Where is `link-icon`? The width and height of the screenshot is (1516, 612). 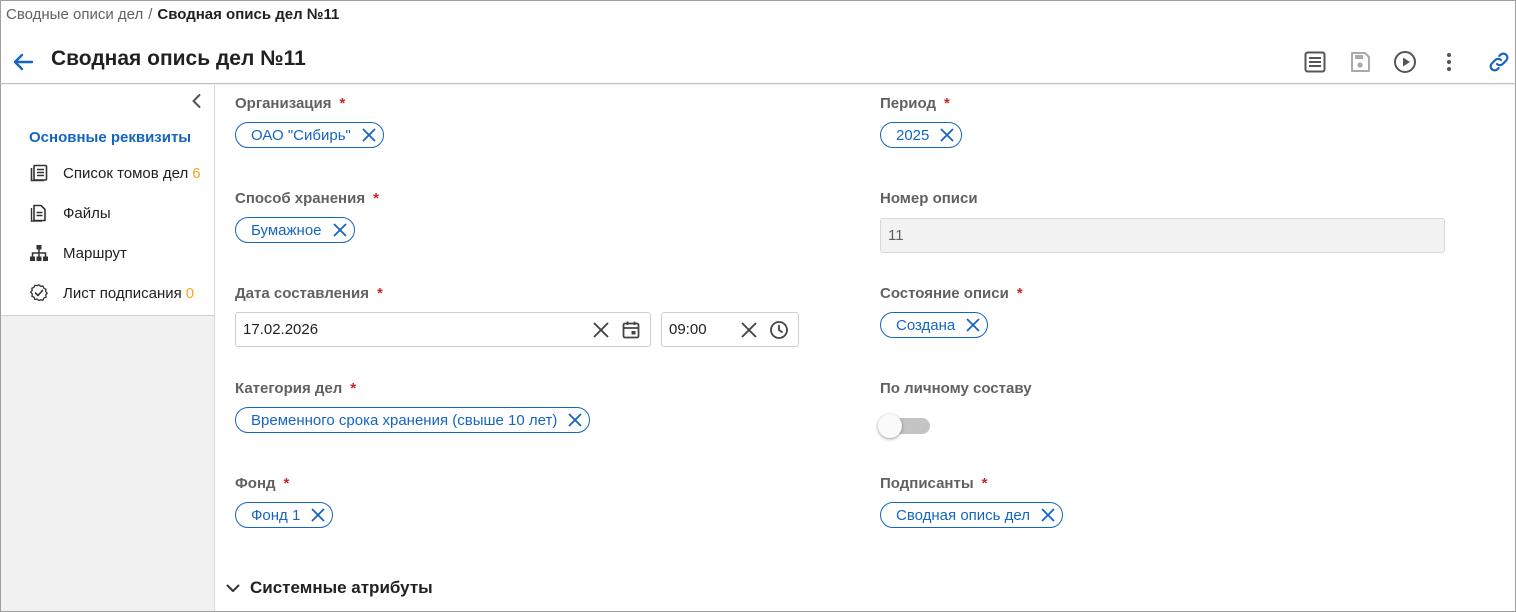 link-icon is located at coordinates (1499, 62).